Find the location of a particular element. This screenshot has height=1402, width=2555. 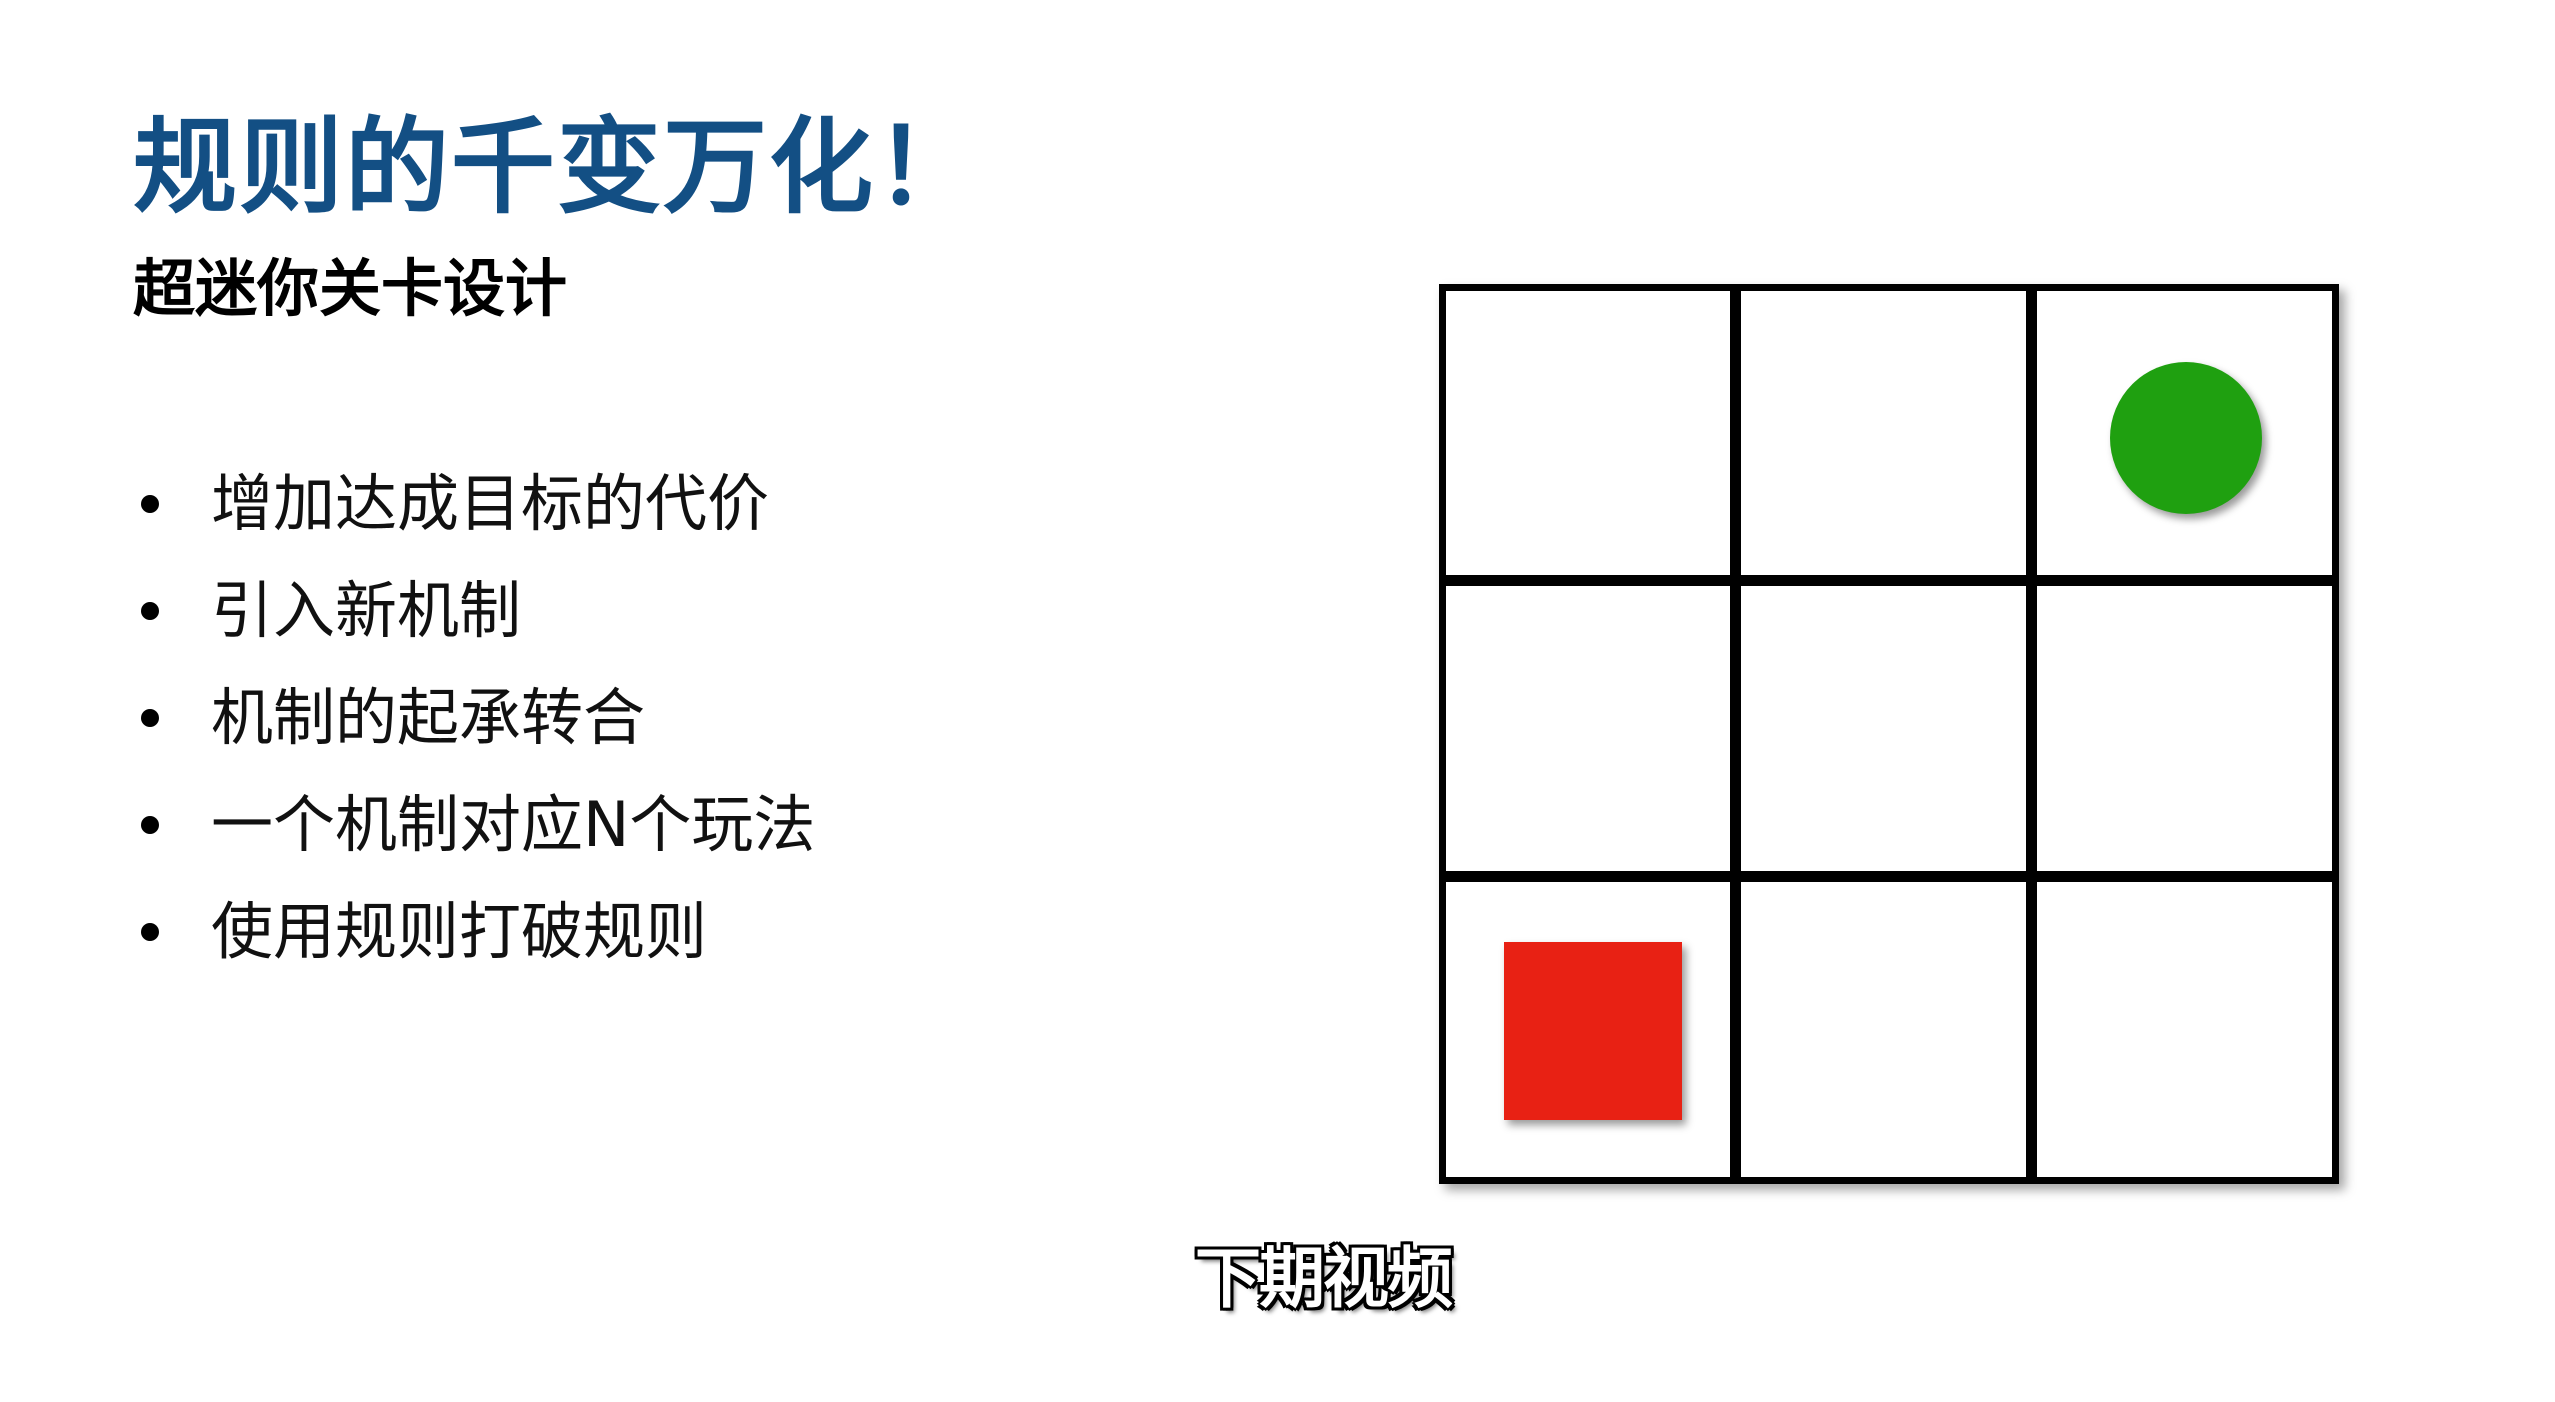

player-square-icon is located at coordinates (1593, 1030).